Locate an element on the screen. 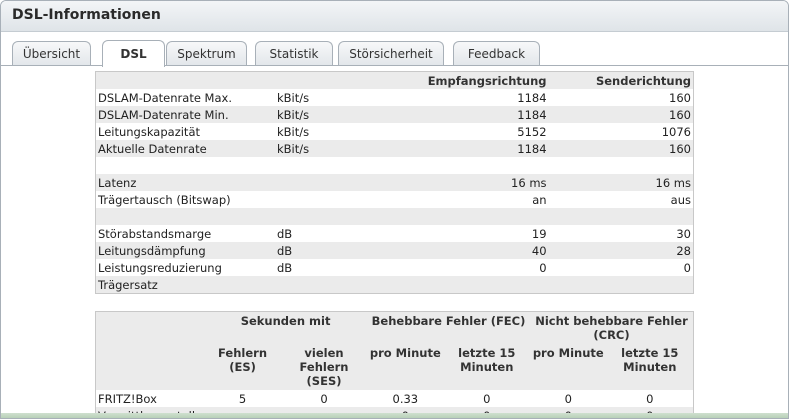  page-title: DSL-Informationen is located at coordinates (86, 15).